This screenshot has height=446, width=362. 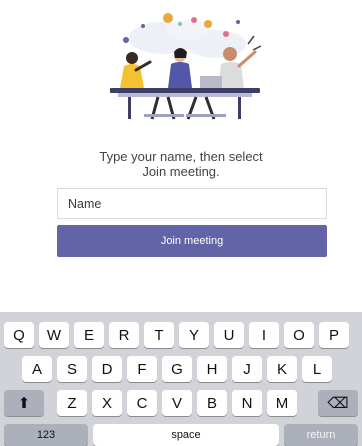 I want to click on instruction-line-2: Join meeting., so click(x=181, y=171).